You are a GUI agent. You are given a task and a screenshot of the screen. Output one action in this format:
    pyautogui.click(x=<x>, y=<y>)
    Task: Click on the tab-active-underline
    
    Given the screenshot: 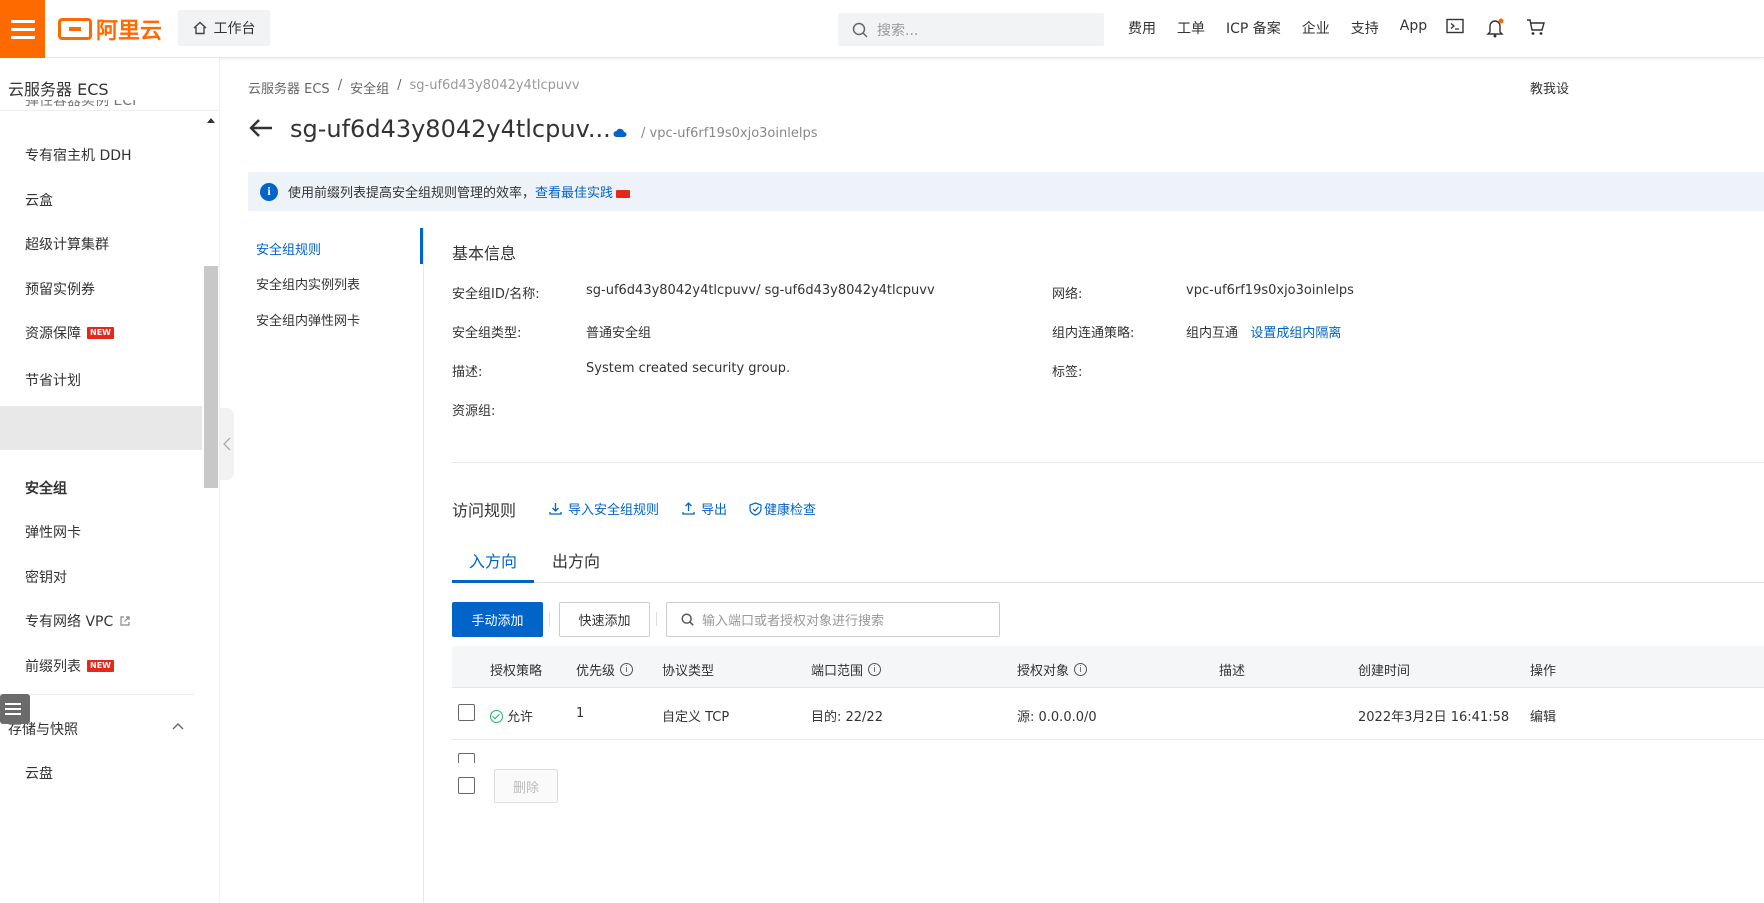 What is the action you would take?
    pyautogui.click(x=493, y=581)
    